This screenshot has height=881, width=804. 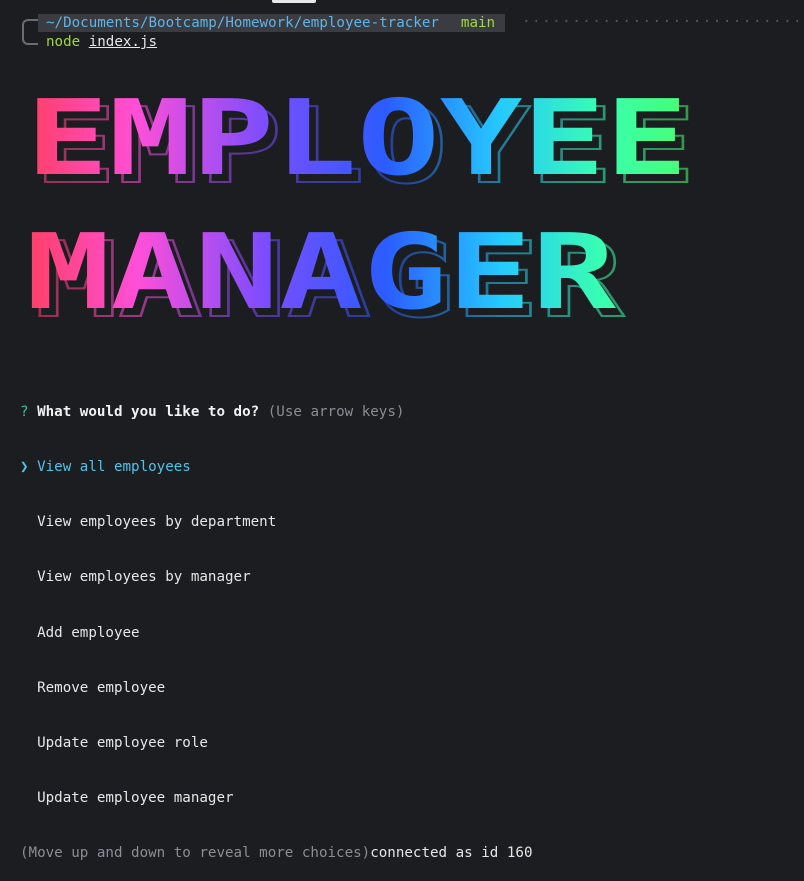 What do you see at coordinates (144, 577) in the screenshot?
I see `menu-option-label: View employees by manager` at bounding box center [144, 577].